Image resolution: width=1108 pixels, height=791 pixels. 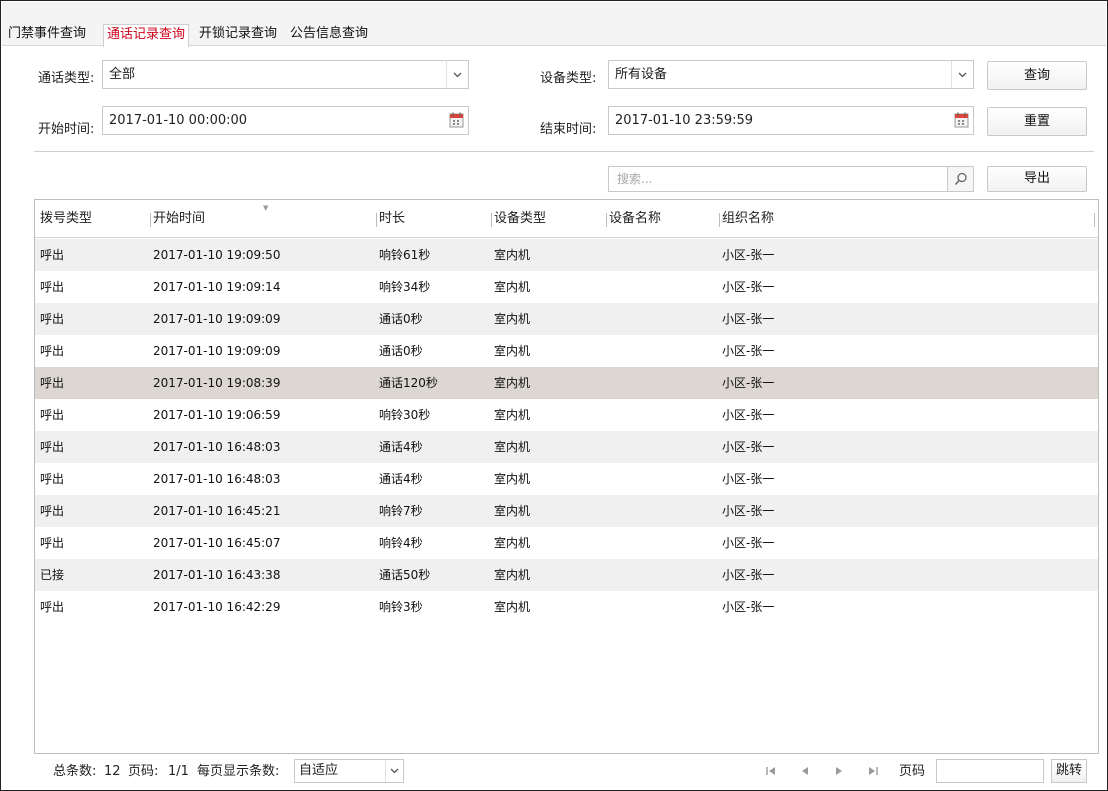 What do you see at coordinates (217, 287) in the screenshot?
I see `cell-start-time: 2017-01-10 19:09:14` at bounding box center [217, 287].